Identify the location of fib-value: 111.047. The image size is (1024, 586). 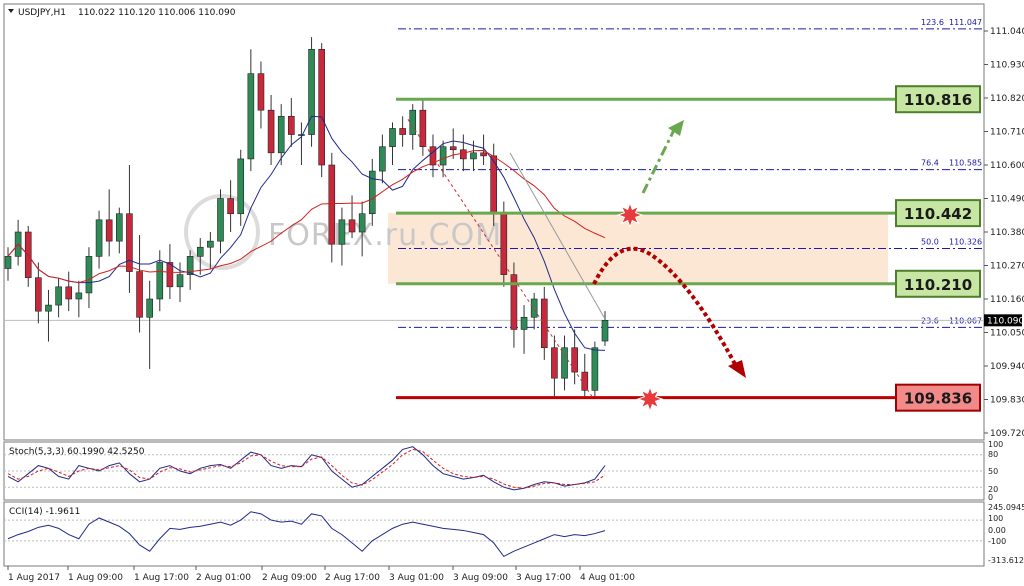
(965, 22).